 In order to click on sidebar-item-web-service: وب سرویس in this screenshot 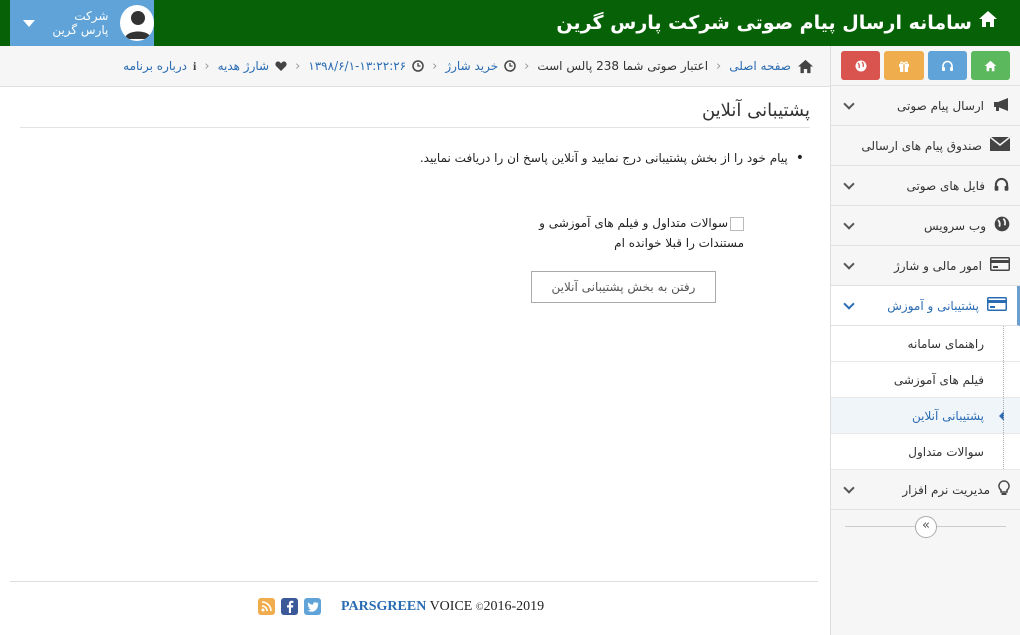, I will do `click(925, 226)`.